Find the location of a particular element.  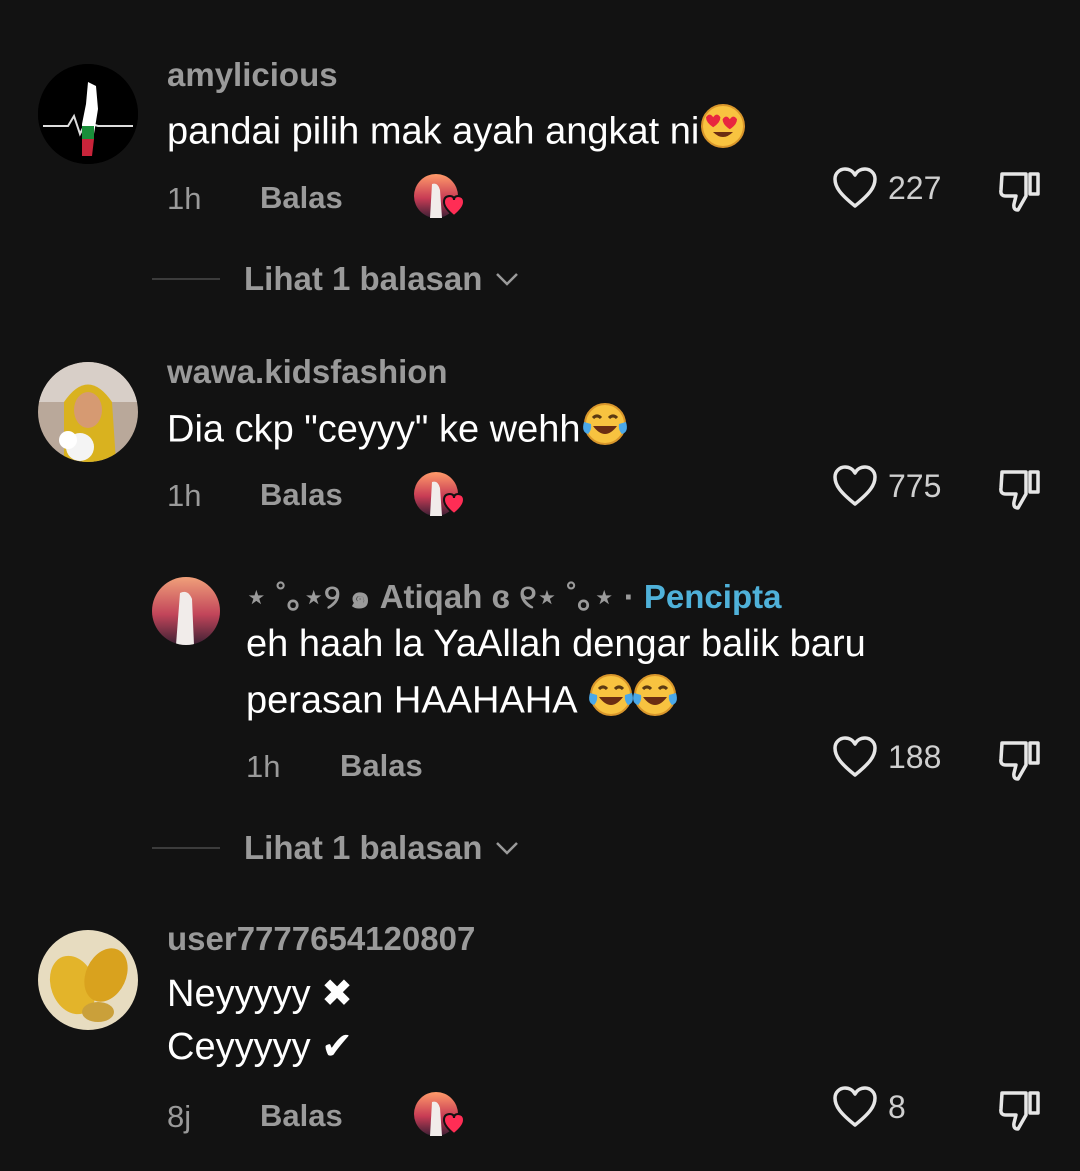

like-count: 775 is located at coordinates (915, 485).